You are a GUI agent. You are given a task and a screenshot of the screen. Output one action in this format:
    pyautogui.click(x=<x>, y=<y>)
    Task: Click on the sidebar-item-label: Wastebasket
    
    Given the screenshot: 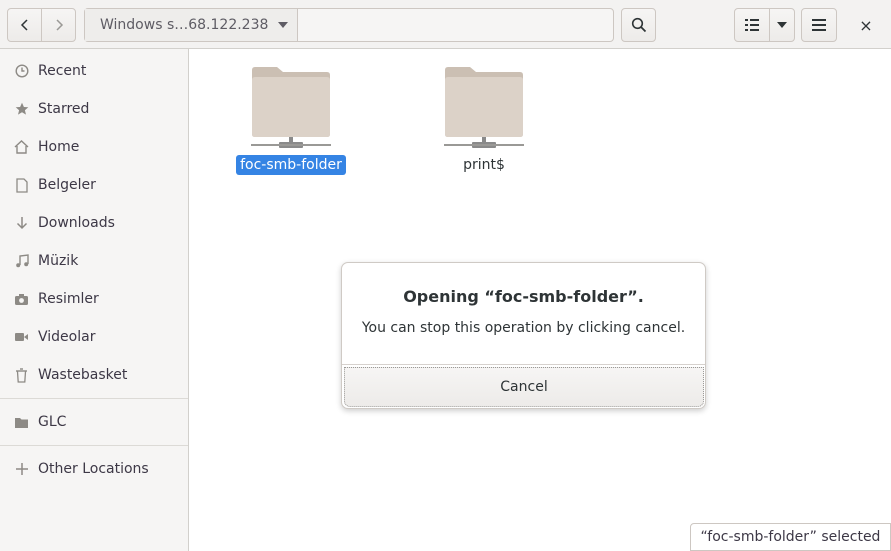 What is the action you would take?
    pyautogui.click(x=83, y=375)
    